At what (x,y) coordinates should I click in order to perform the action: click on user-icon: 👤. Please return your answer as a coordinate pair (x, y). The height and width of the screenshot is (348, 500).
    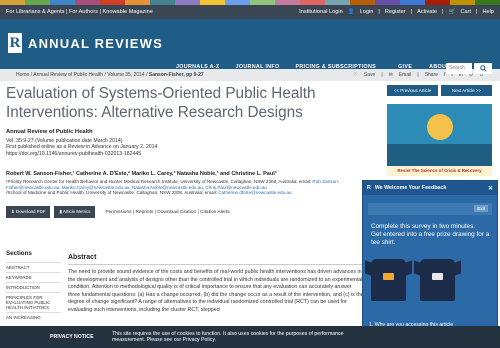
    Looking at the image, I should click on (351, 12).